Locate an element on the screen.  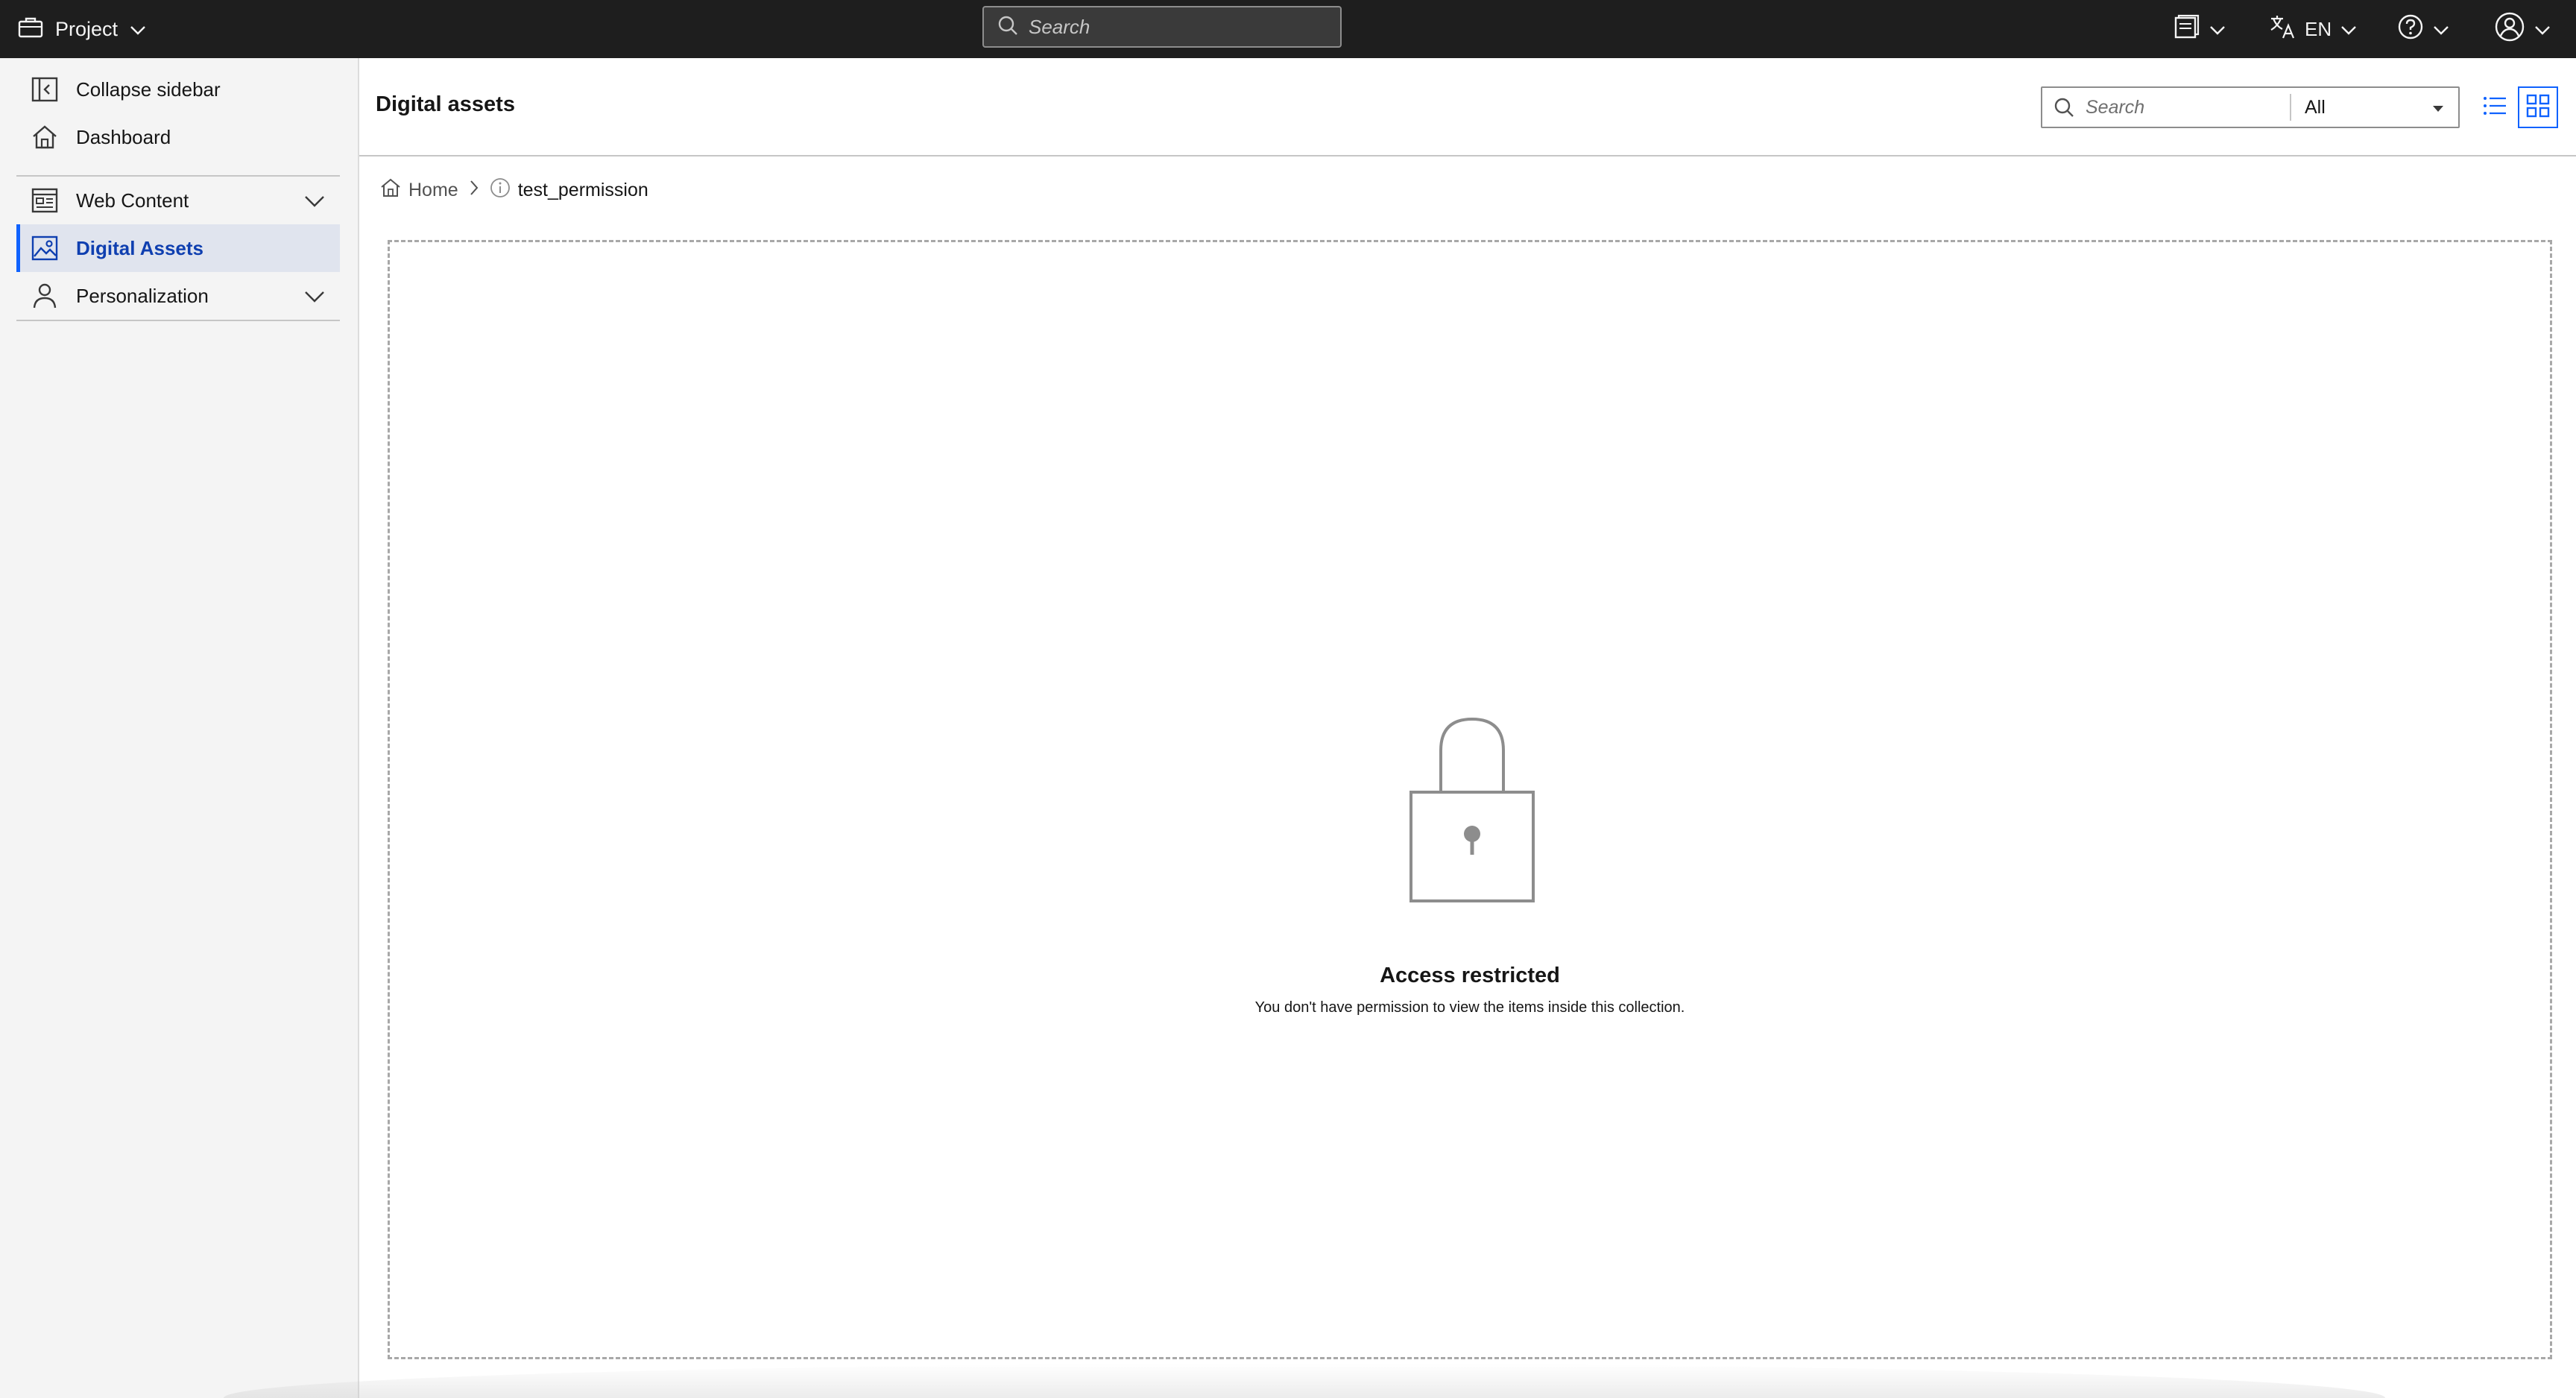
user-menu is located at coordinates (2522, 29).